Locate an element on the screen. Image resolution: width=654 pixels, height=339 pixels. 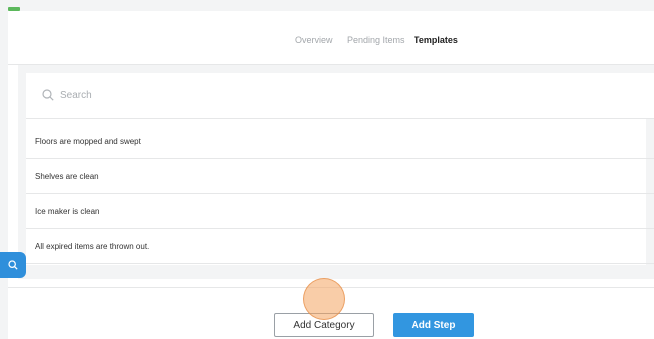
list-item-label: All expired items are thrown out. is located at coordinates (92, 246).